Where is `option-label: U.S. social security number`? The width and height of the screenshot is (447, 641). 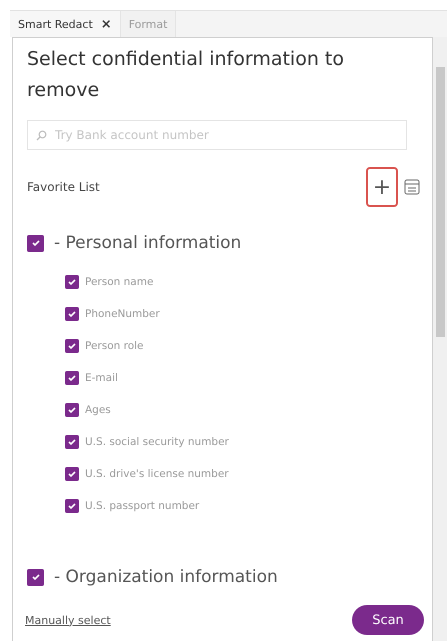
option-label: U.S. social security number is located at coordinates (157, 442).